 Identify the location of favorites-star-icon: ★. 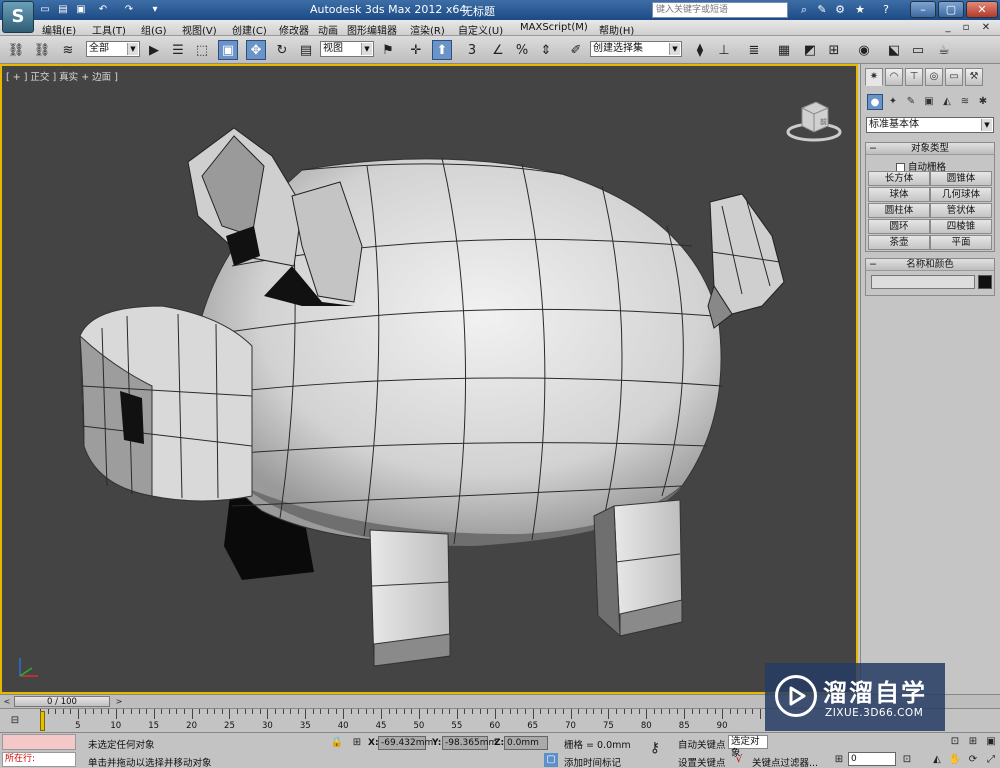
(860, 10).